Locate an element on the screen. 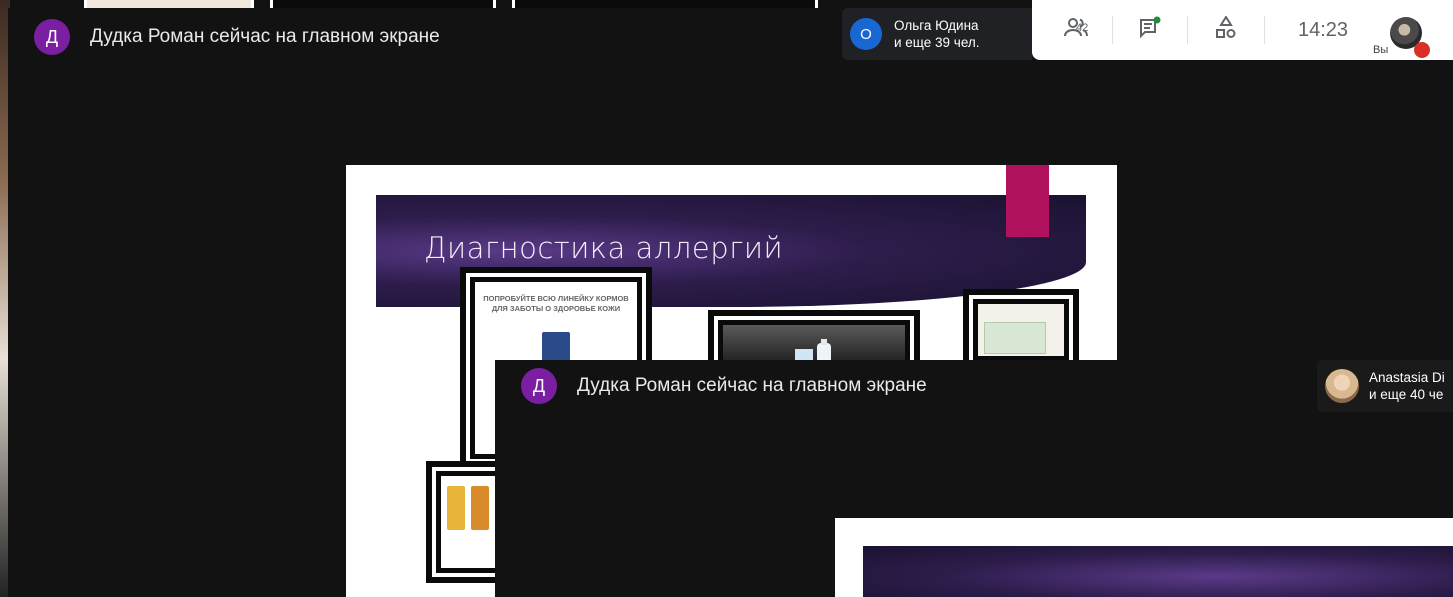  participants-summary: О Ольга Юдина и еще 39 чел. is located at coordinates (937, 34).